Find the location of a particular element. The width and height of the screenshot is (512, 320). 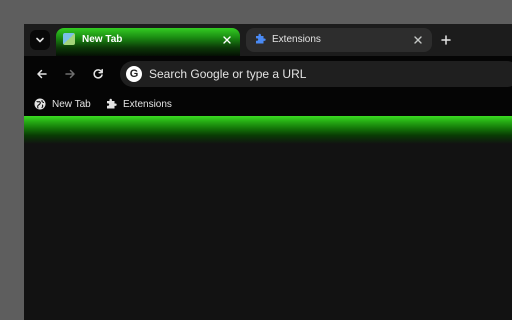

bookmark-extensions: Extensions is located at coordinates (138, 104).